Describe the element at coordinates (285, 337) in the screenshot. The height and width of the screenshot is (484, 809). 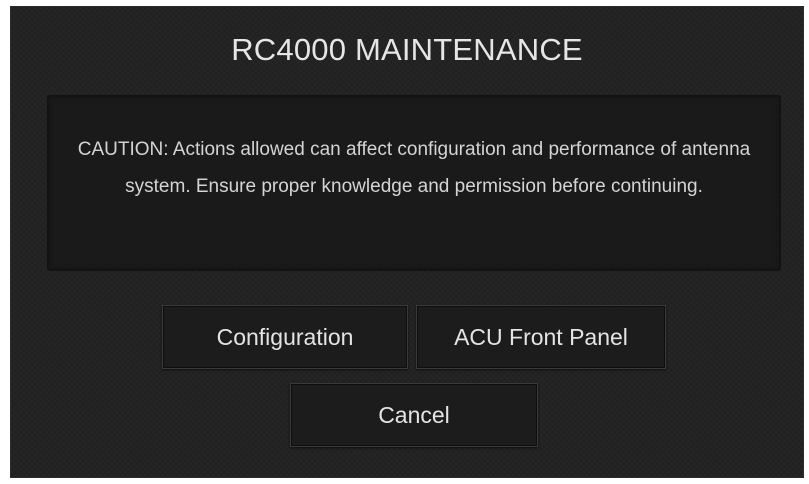
I see `configuration-button: Configuration` at that location.